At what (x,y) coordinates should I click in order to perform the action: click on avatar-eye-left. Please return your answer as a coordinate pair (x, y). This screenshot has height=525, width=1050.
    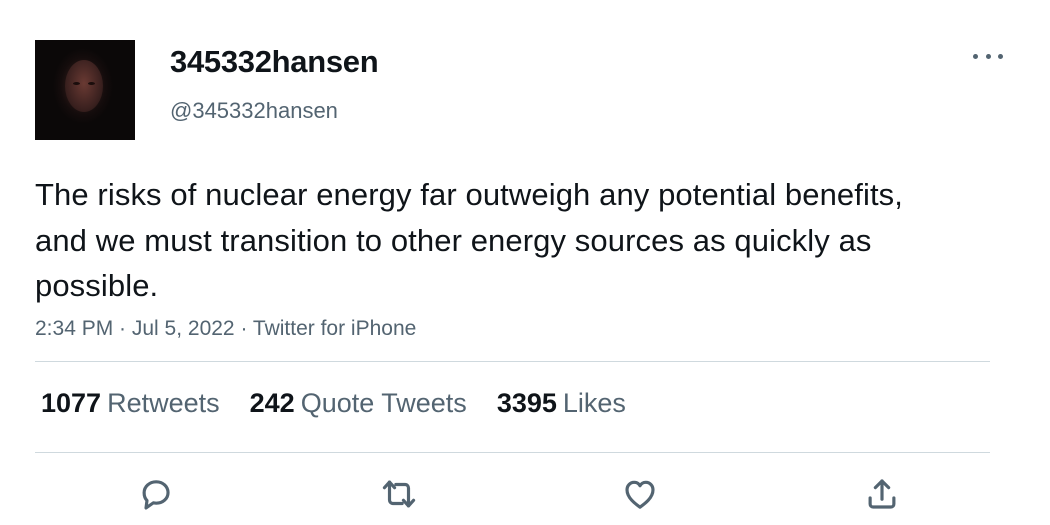
    Looking at the image, I should click on (76, 83).